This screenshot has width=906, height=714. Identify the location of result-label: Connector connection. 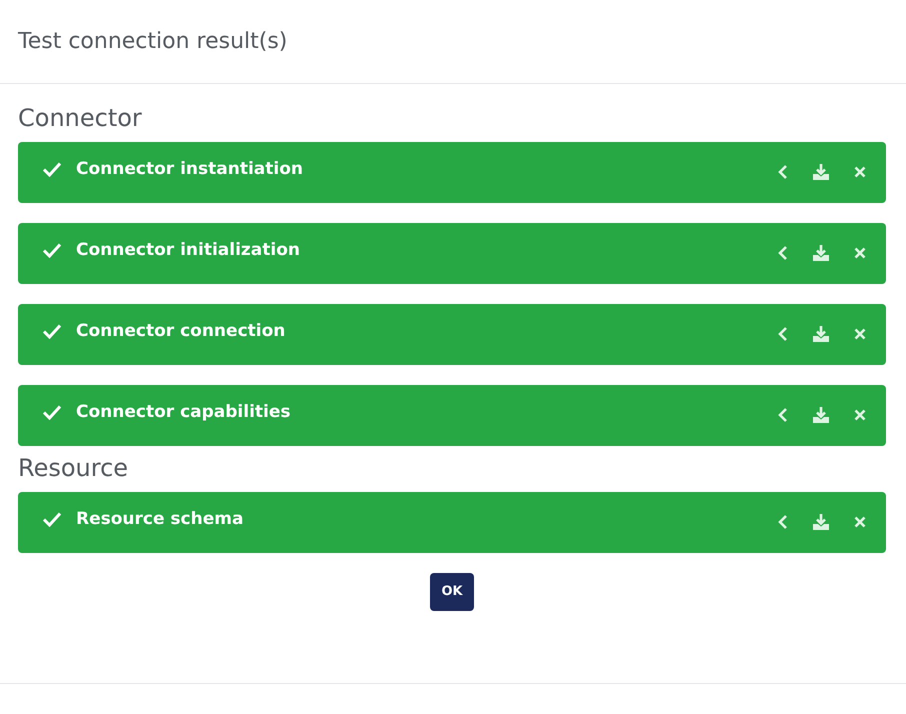
(181, 331).